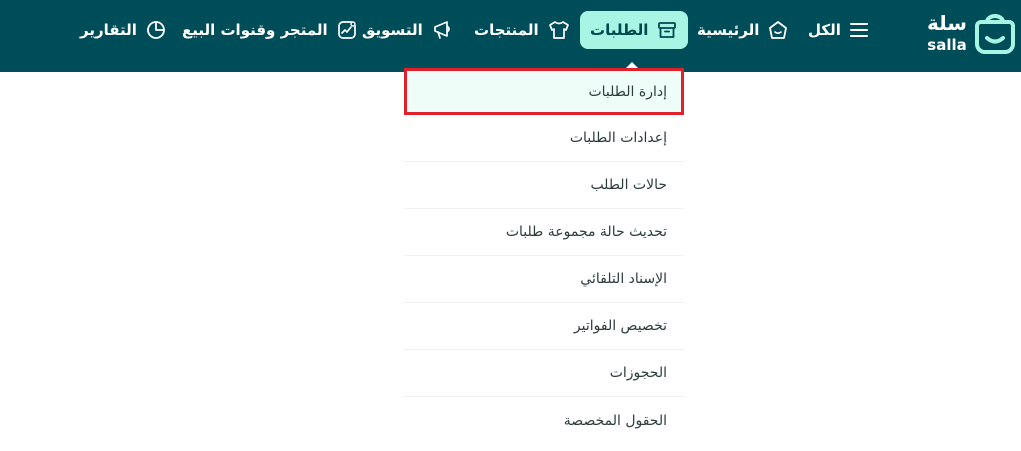  What do you see at coordinates (947, 45) in the screenshot?
I see `logo-text-english: salla` at bounding box center [947, 45].